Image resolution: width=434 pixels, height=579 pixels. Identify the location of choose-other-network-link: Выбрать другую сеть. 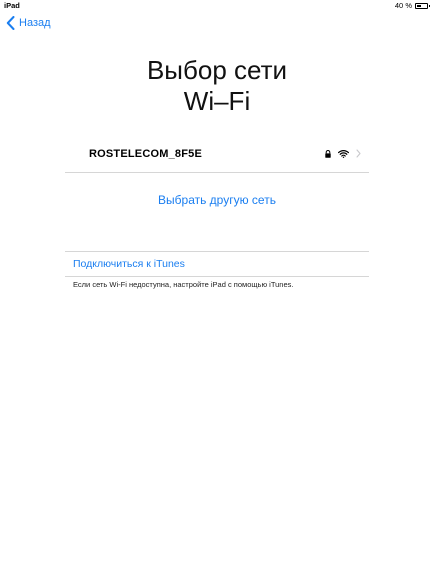
(217, 200).